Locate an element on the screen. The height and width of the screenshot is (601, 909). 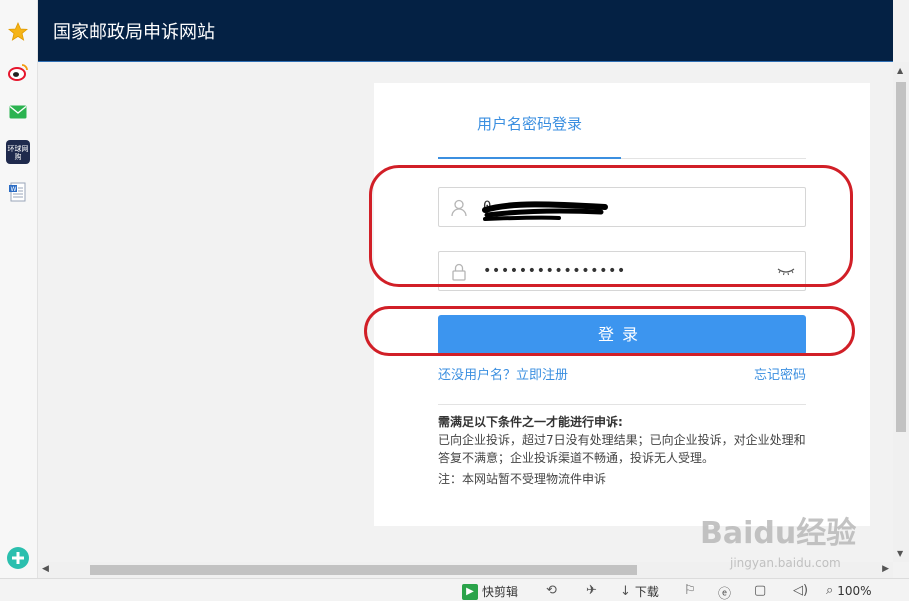
vertical-scroll-thumb is located at coordinates (901, 257).